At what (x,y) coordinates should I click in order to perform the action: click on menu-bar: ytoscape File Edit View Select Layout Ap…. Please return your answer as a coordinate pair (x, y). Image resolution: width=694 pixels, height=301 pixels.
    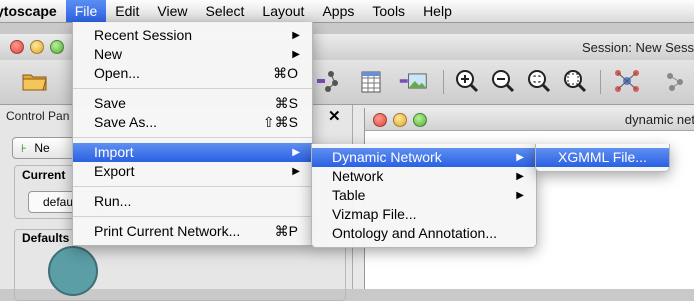
    Looking at the image, I should click on (347, 11).